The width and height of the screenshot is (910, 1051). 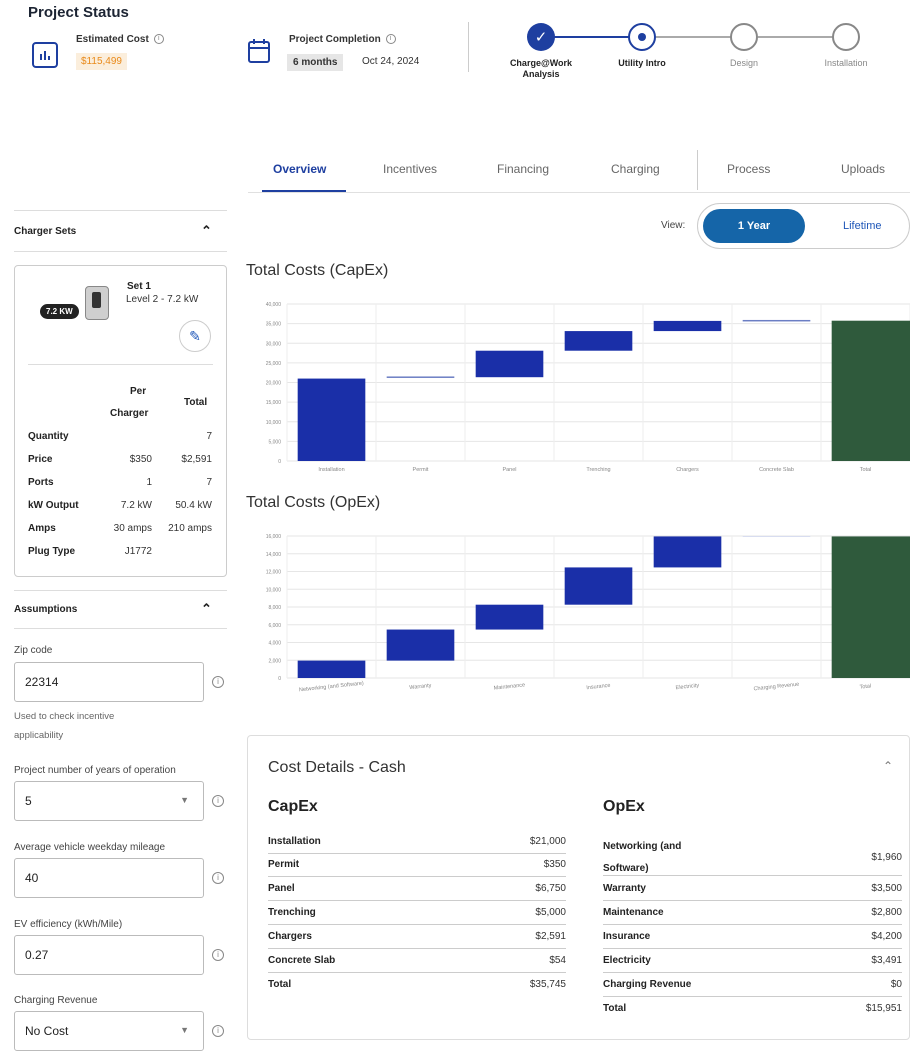 I want to click on x-tick-label: Chargers, so click(x=687, y=470).